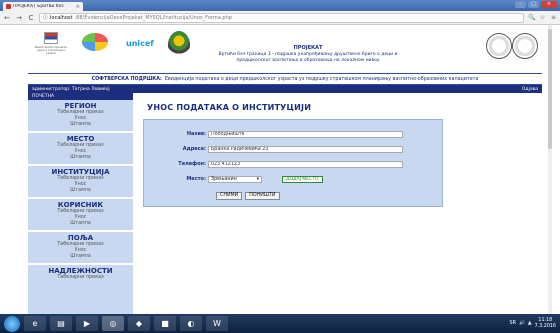 Image resolution: width=560 pixels, height=333 pixels. Describe the element at coordinates (80, 115) in the screenshot. I see `menu-section-region: РЕГИОН Табеларни приказ Унос Штампа` at that location.